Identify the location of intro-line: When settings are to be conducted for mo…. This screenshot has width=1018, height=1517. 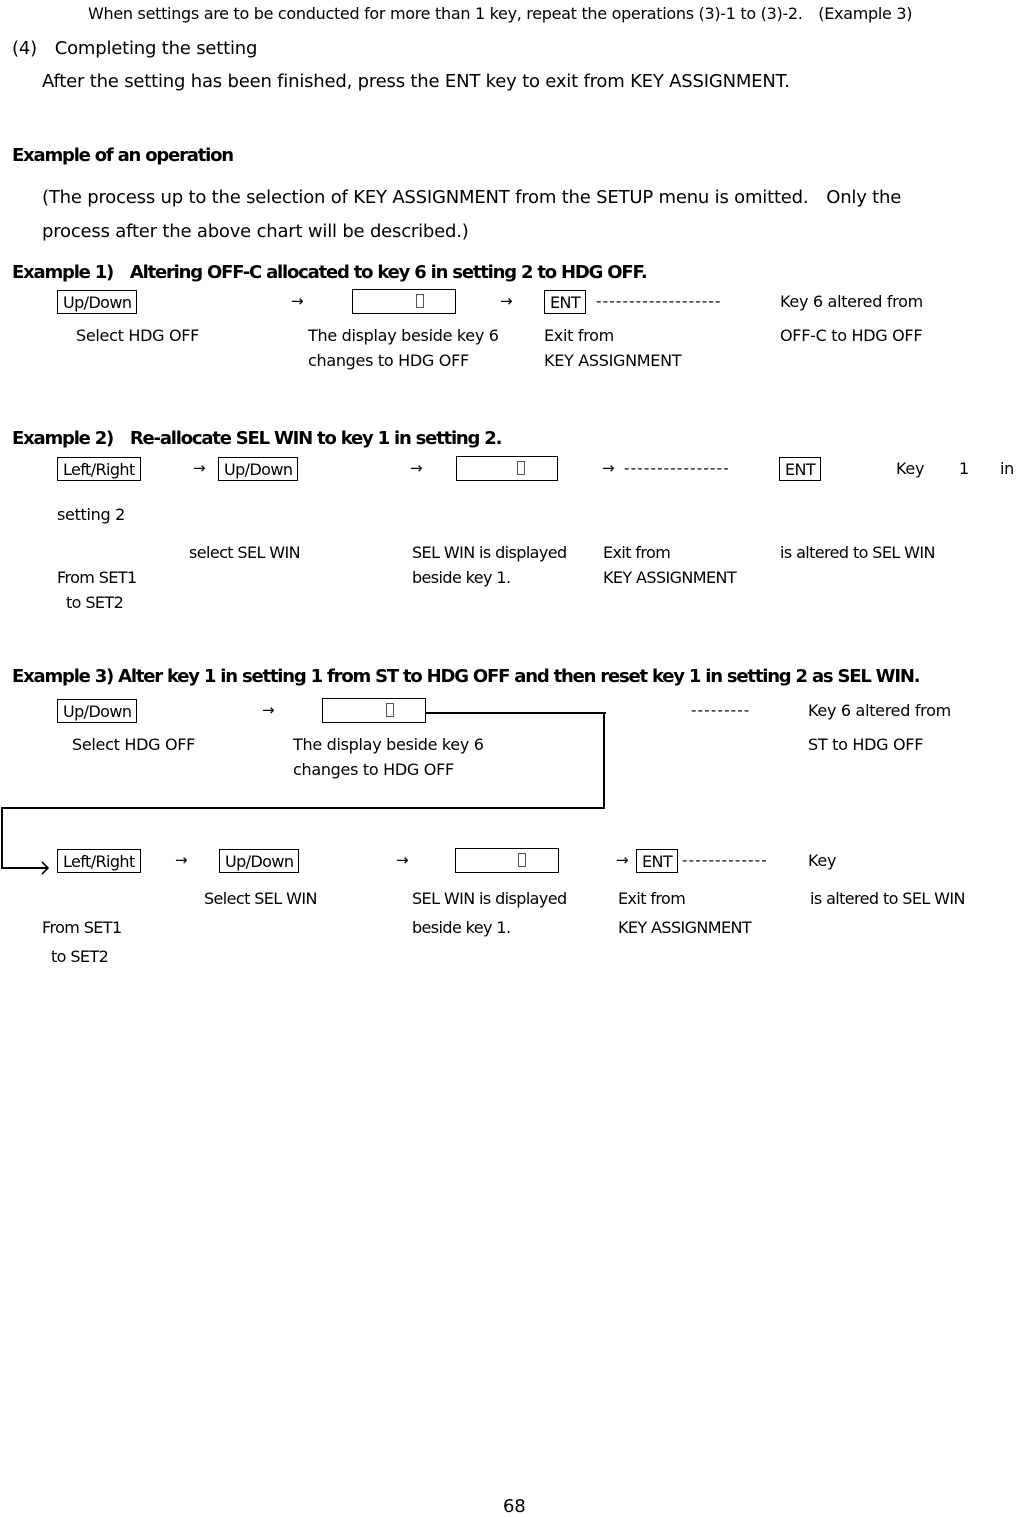
(500, 13).